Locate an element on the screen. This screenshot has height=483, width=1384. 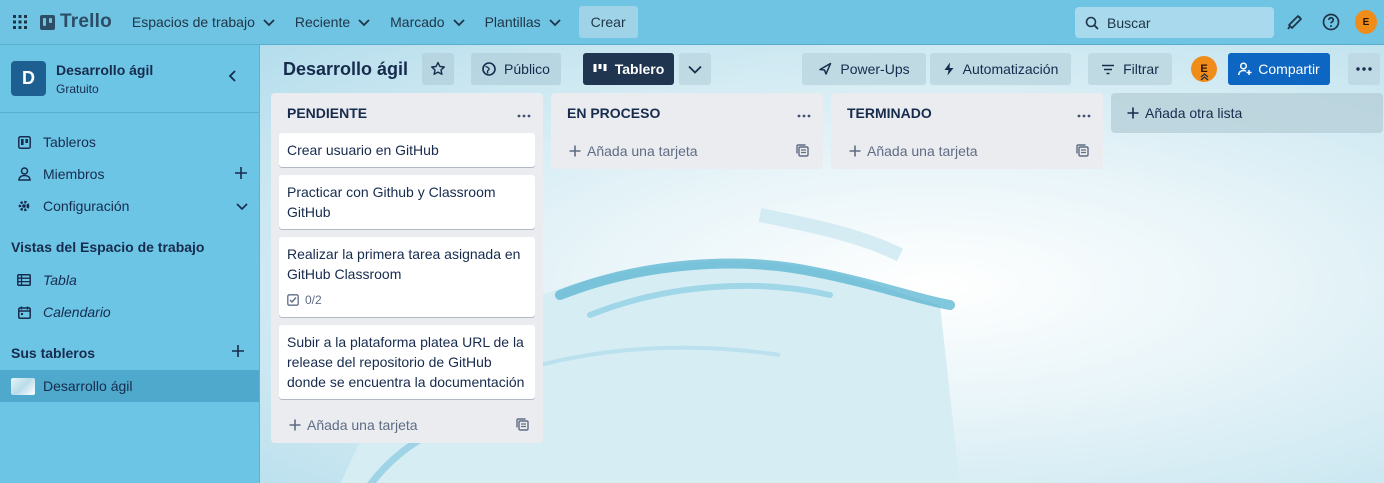
automation-button: Automatización is located at coordinates (1000, 69).